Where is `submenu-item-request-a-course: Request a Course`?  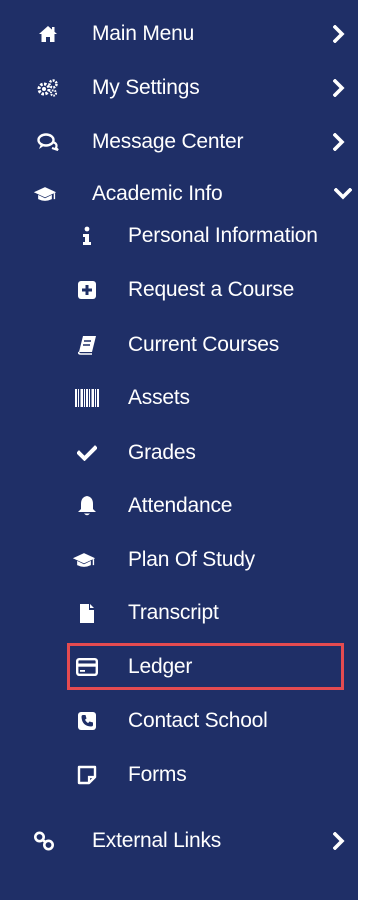 submenu-item-request-a-course: Request a Course is located at coordinates (179, 290).